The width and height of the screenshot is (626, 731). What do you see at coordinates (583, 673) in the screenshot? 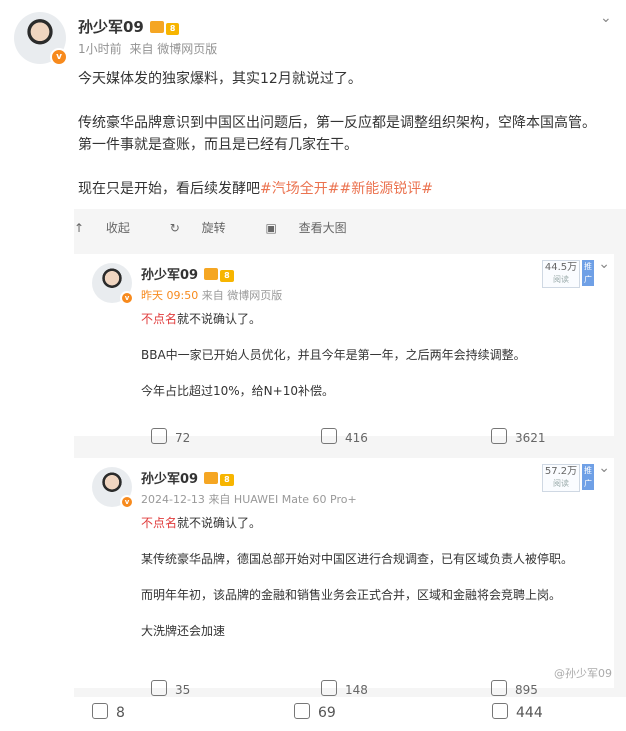
I see `watermark: @孙少军09` at bounding box center [583, 673].